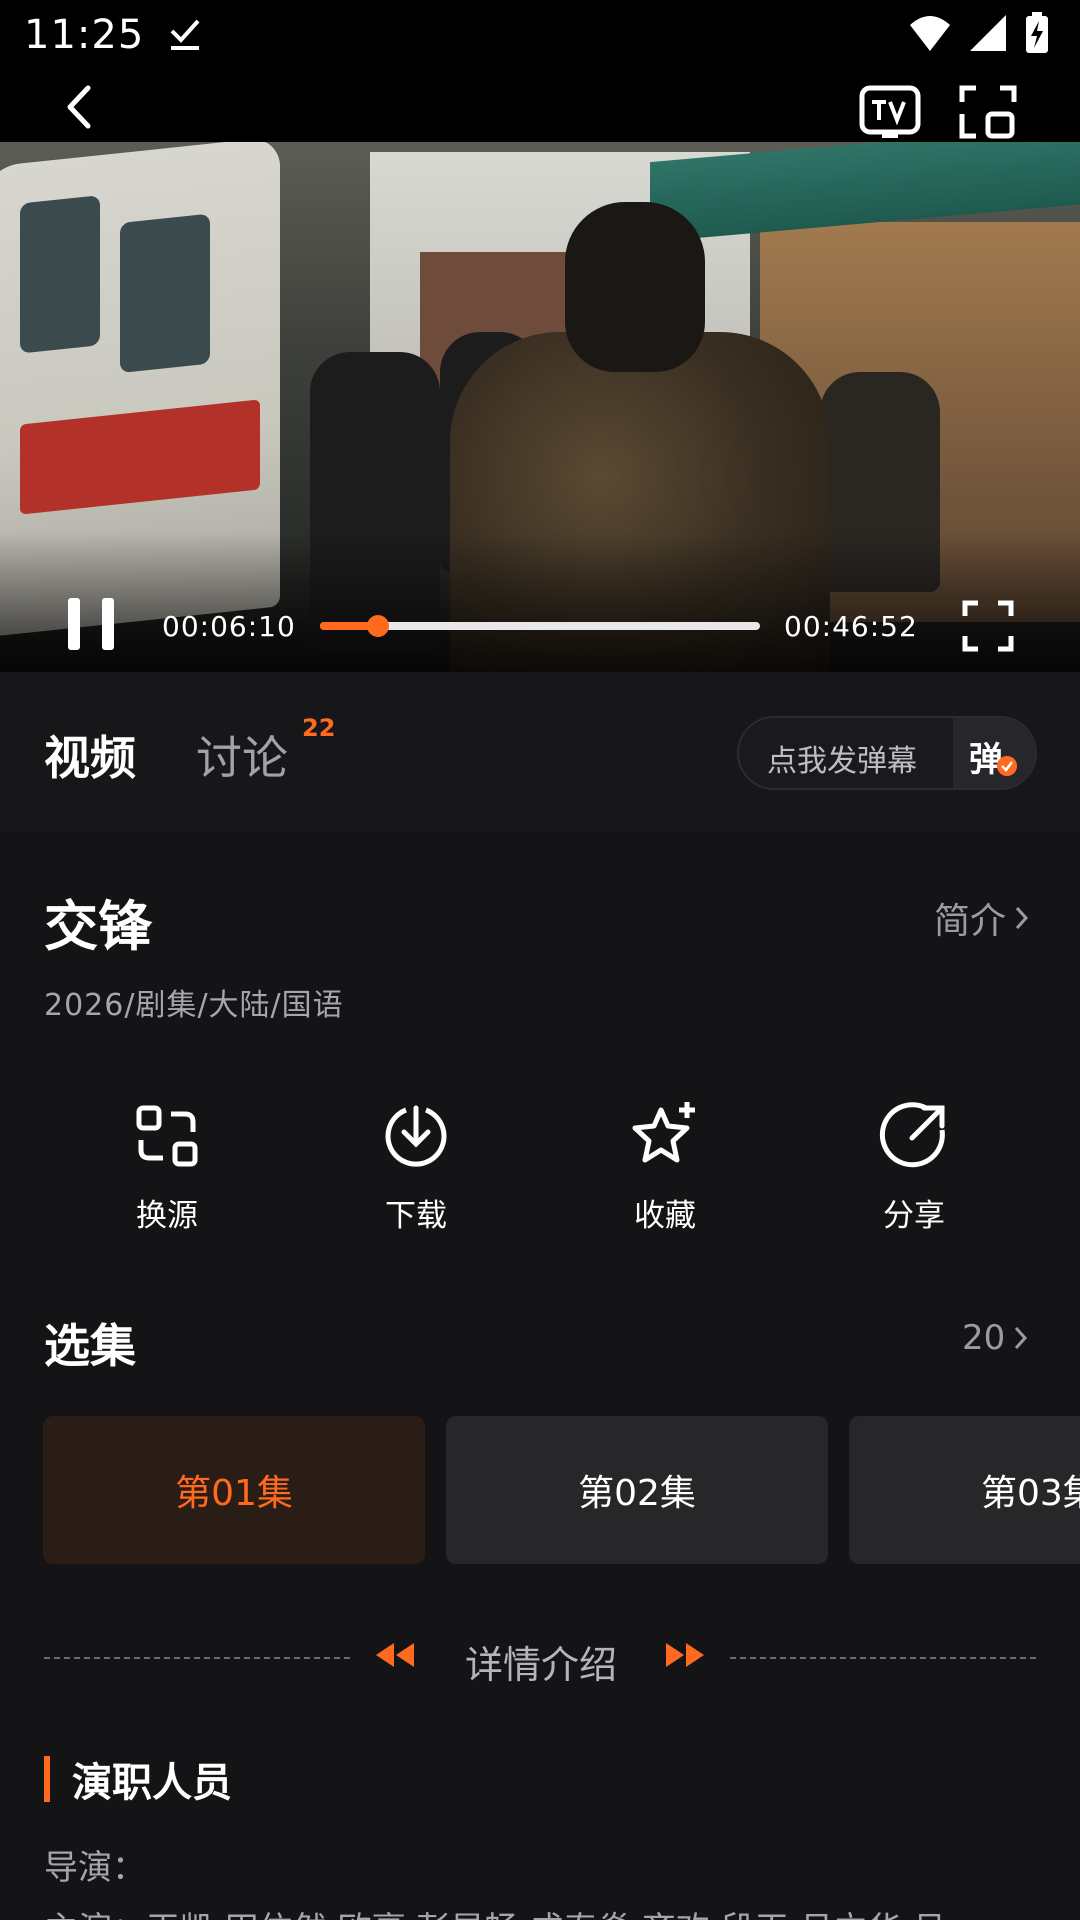 The height and width of the screenshot is (1920, 1080). What do you see at coordinates (91, 624) in the screenshot?
I see `pause-button` at bounding box center [91, 624].